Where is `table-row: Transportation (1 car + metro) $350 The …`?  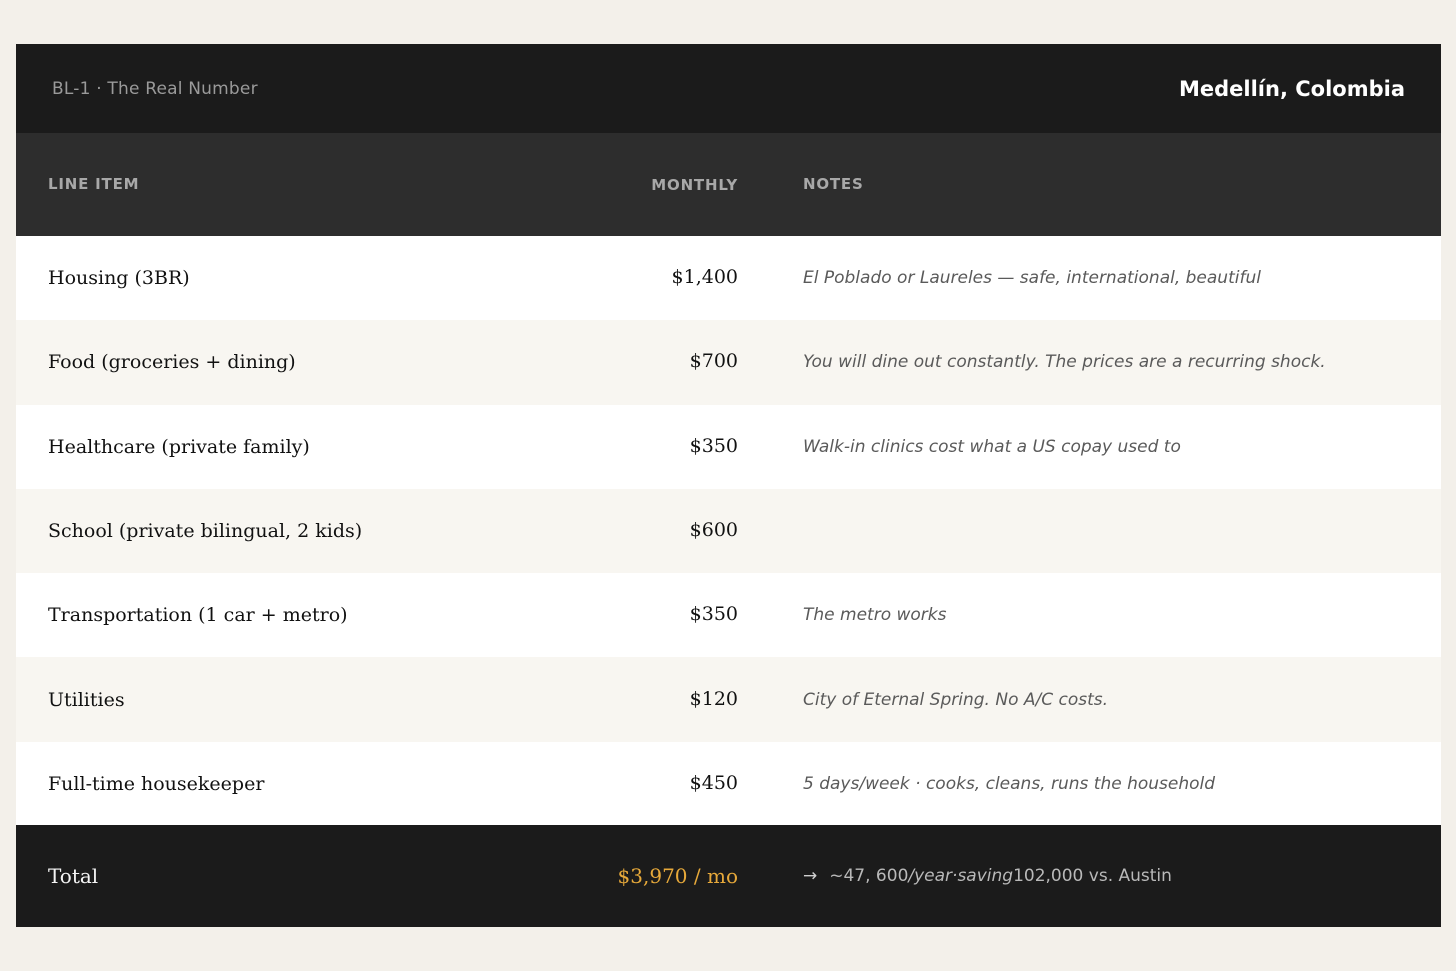
table-row: Transportation (1 car + metro) $350 The … is located at coordinates (728, 615).